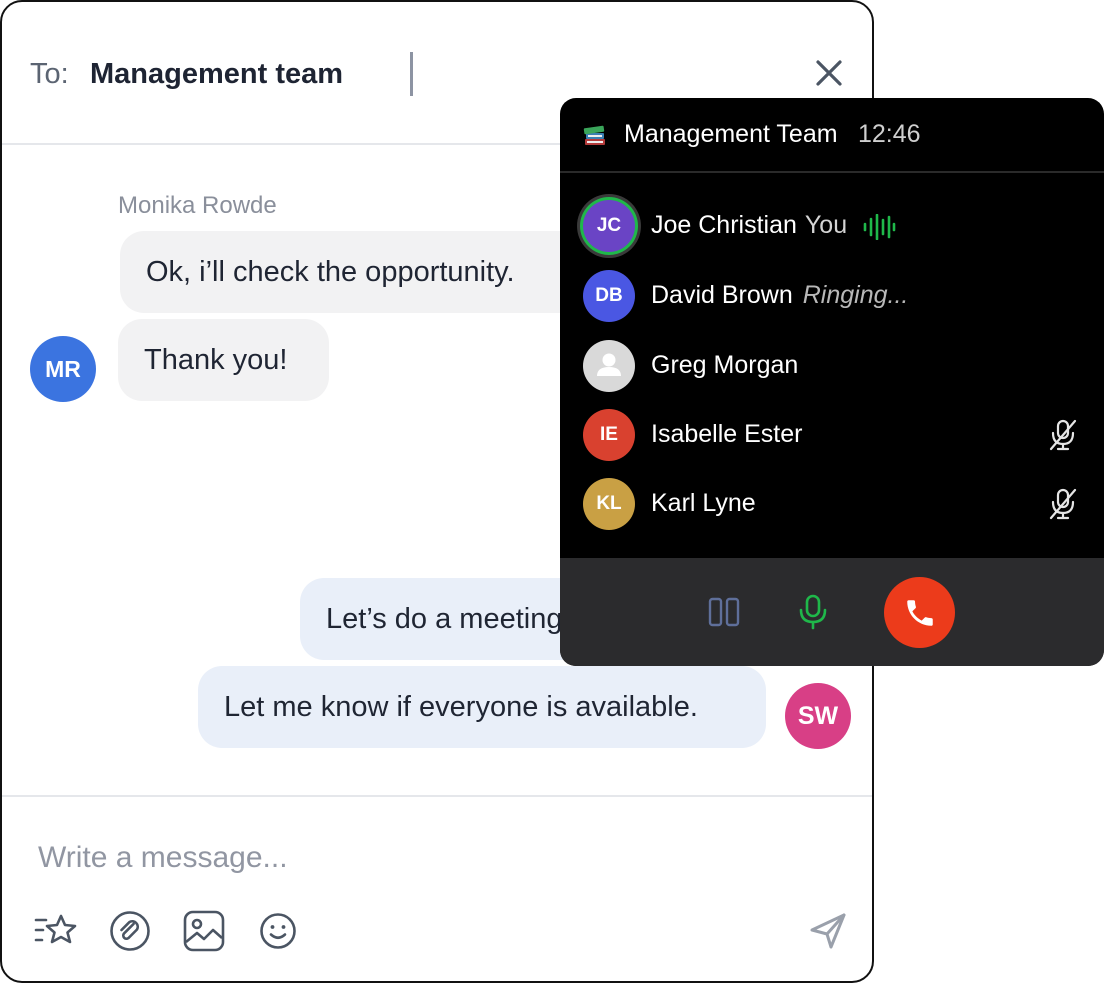 The width and height of the screenshot is (1104, 986). I want to click on message-bubble: Thank you!, so click(223, 360).